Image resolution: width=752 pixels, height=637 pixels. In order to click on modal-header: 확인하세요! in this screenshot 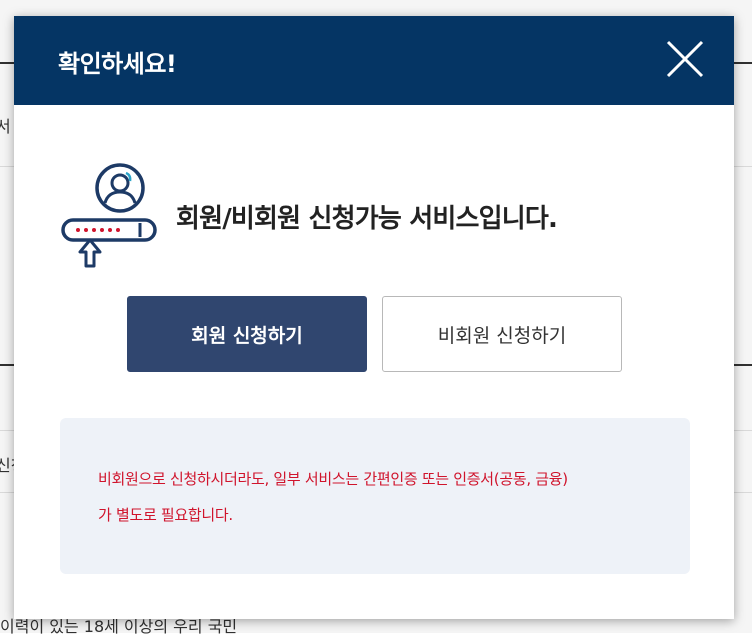, I will do `click(374, 60)`.